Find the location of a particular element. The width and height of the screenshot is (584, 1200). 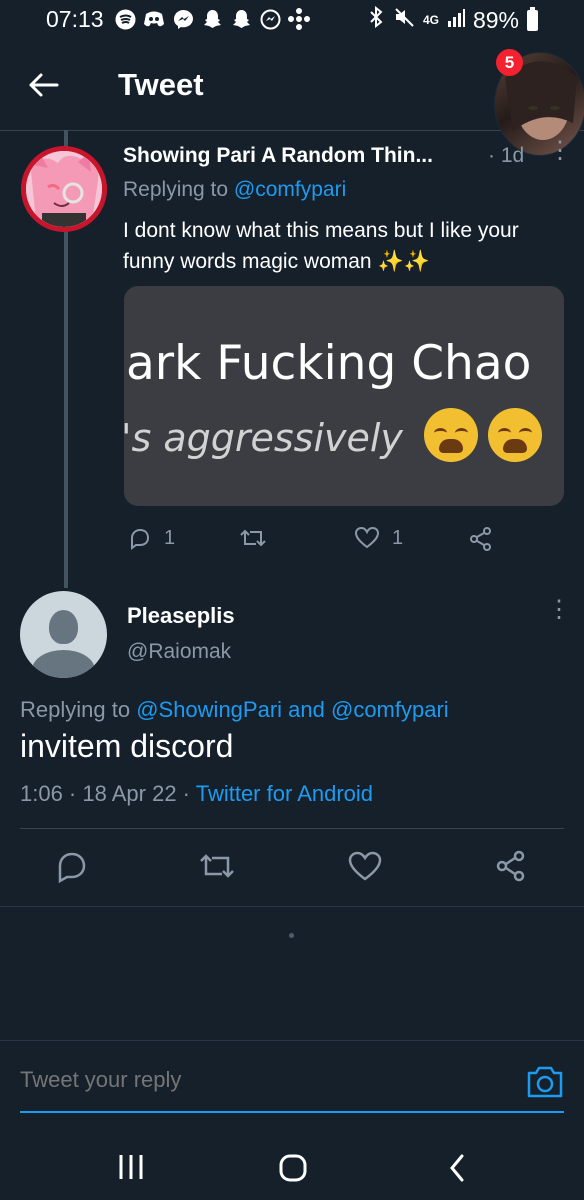

pleaseplis-avatar is located at coordinates (63, 634).